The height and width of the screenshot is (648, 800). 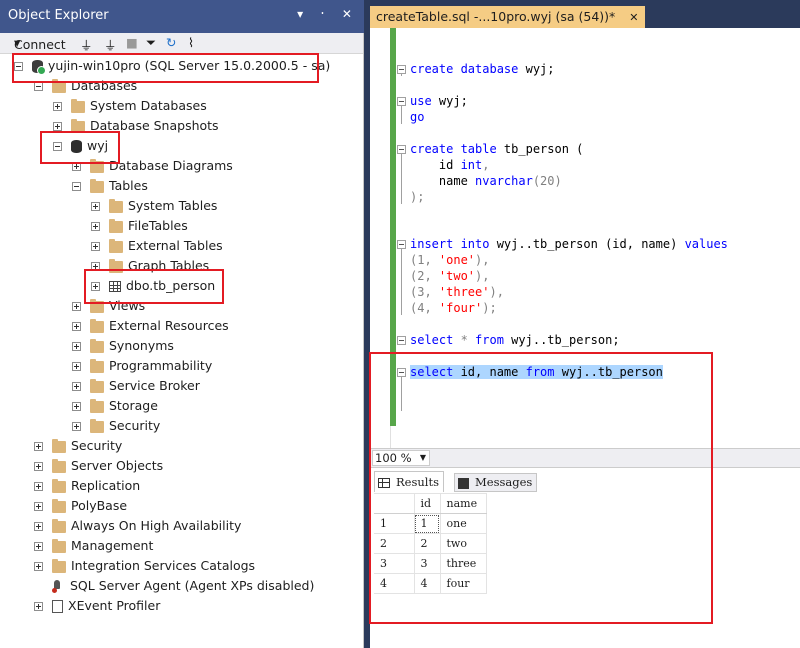 I want to click on tree-node-filetables: FileTables, so click(x=139, y=226).